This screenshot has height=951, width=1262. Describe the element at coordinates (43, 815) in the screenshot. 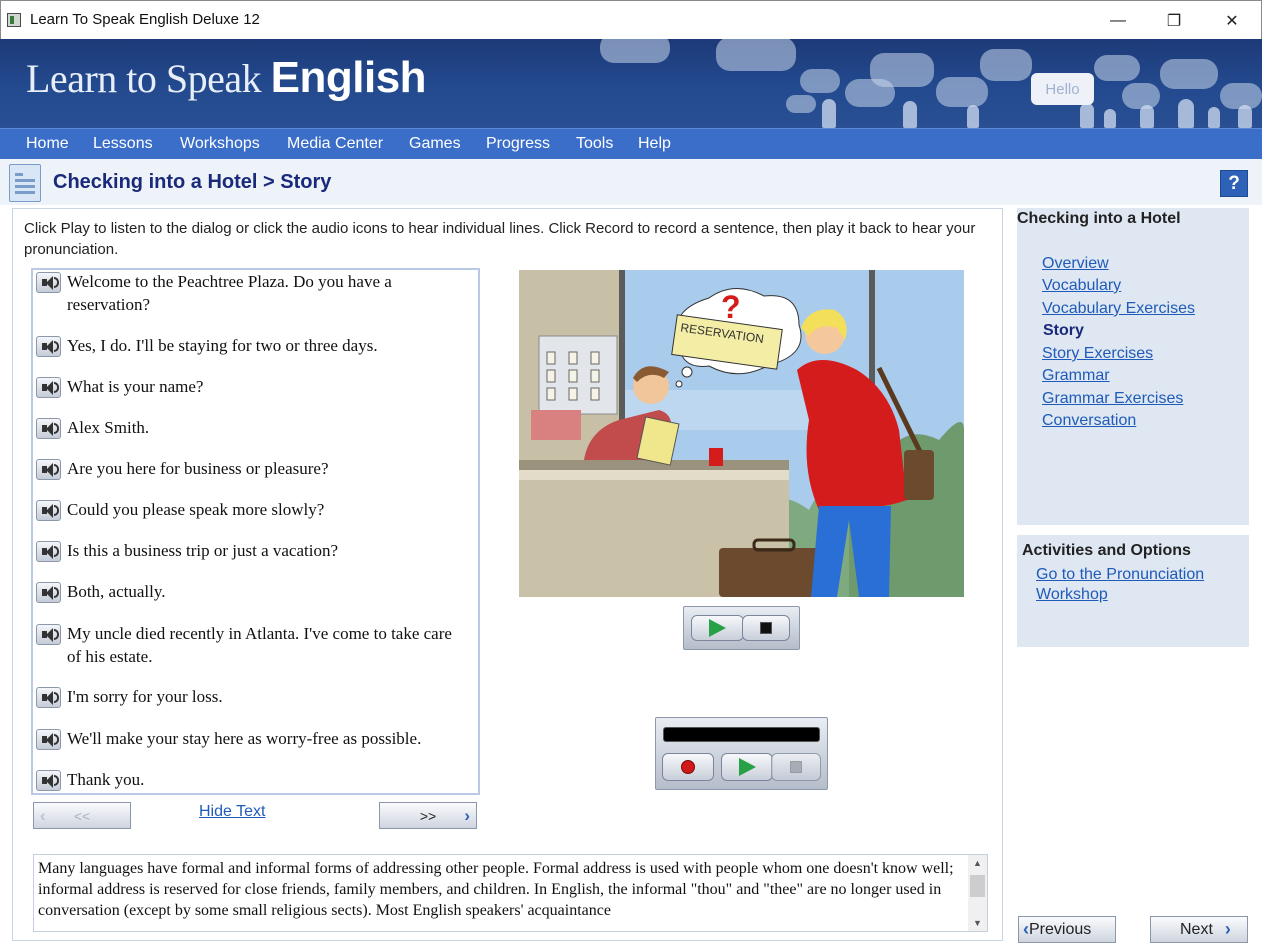

I see `chevron-left-icon: ‹` at that location.